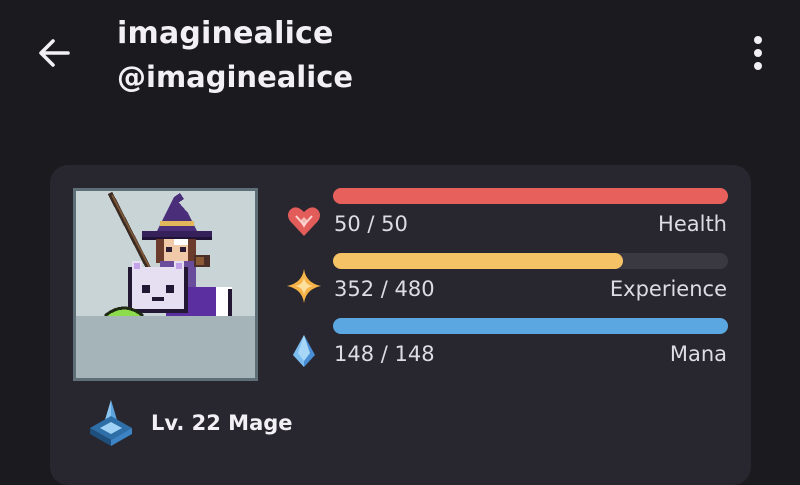 This screenshot has width=800, height=485. I want to click on crystal-icon, so click(304, 351).